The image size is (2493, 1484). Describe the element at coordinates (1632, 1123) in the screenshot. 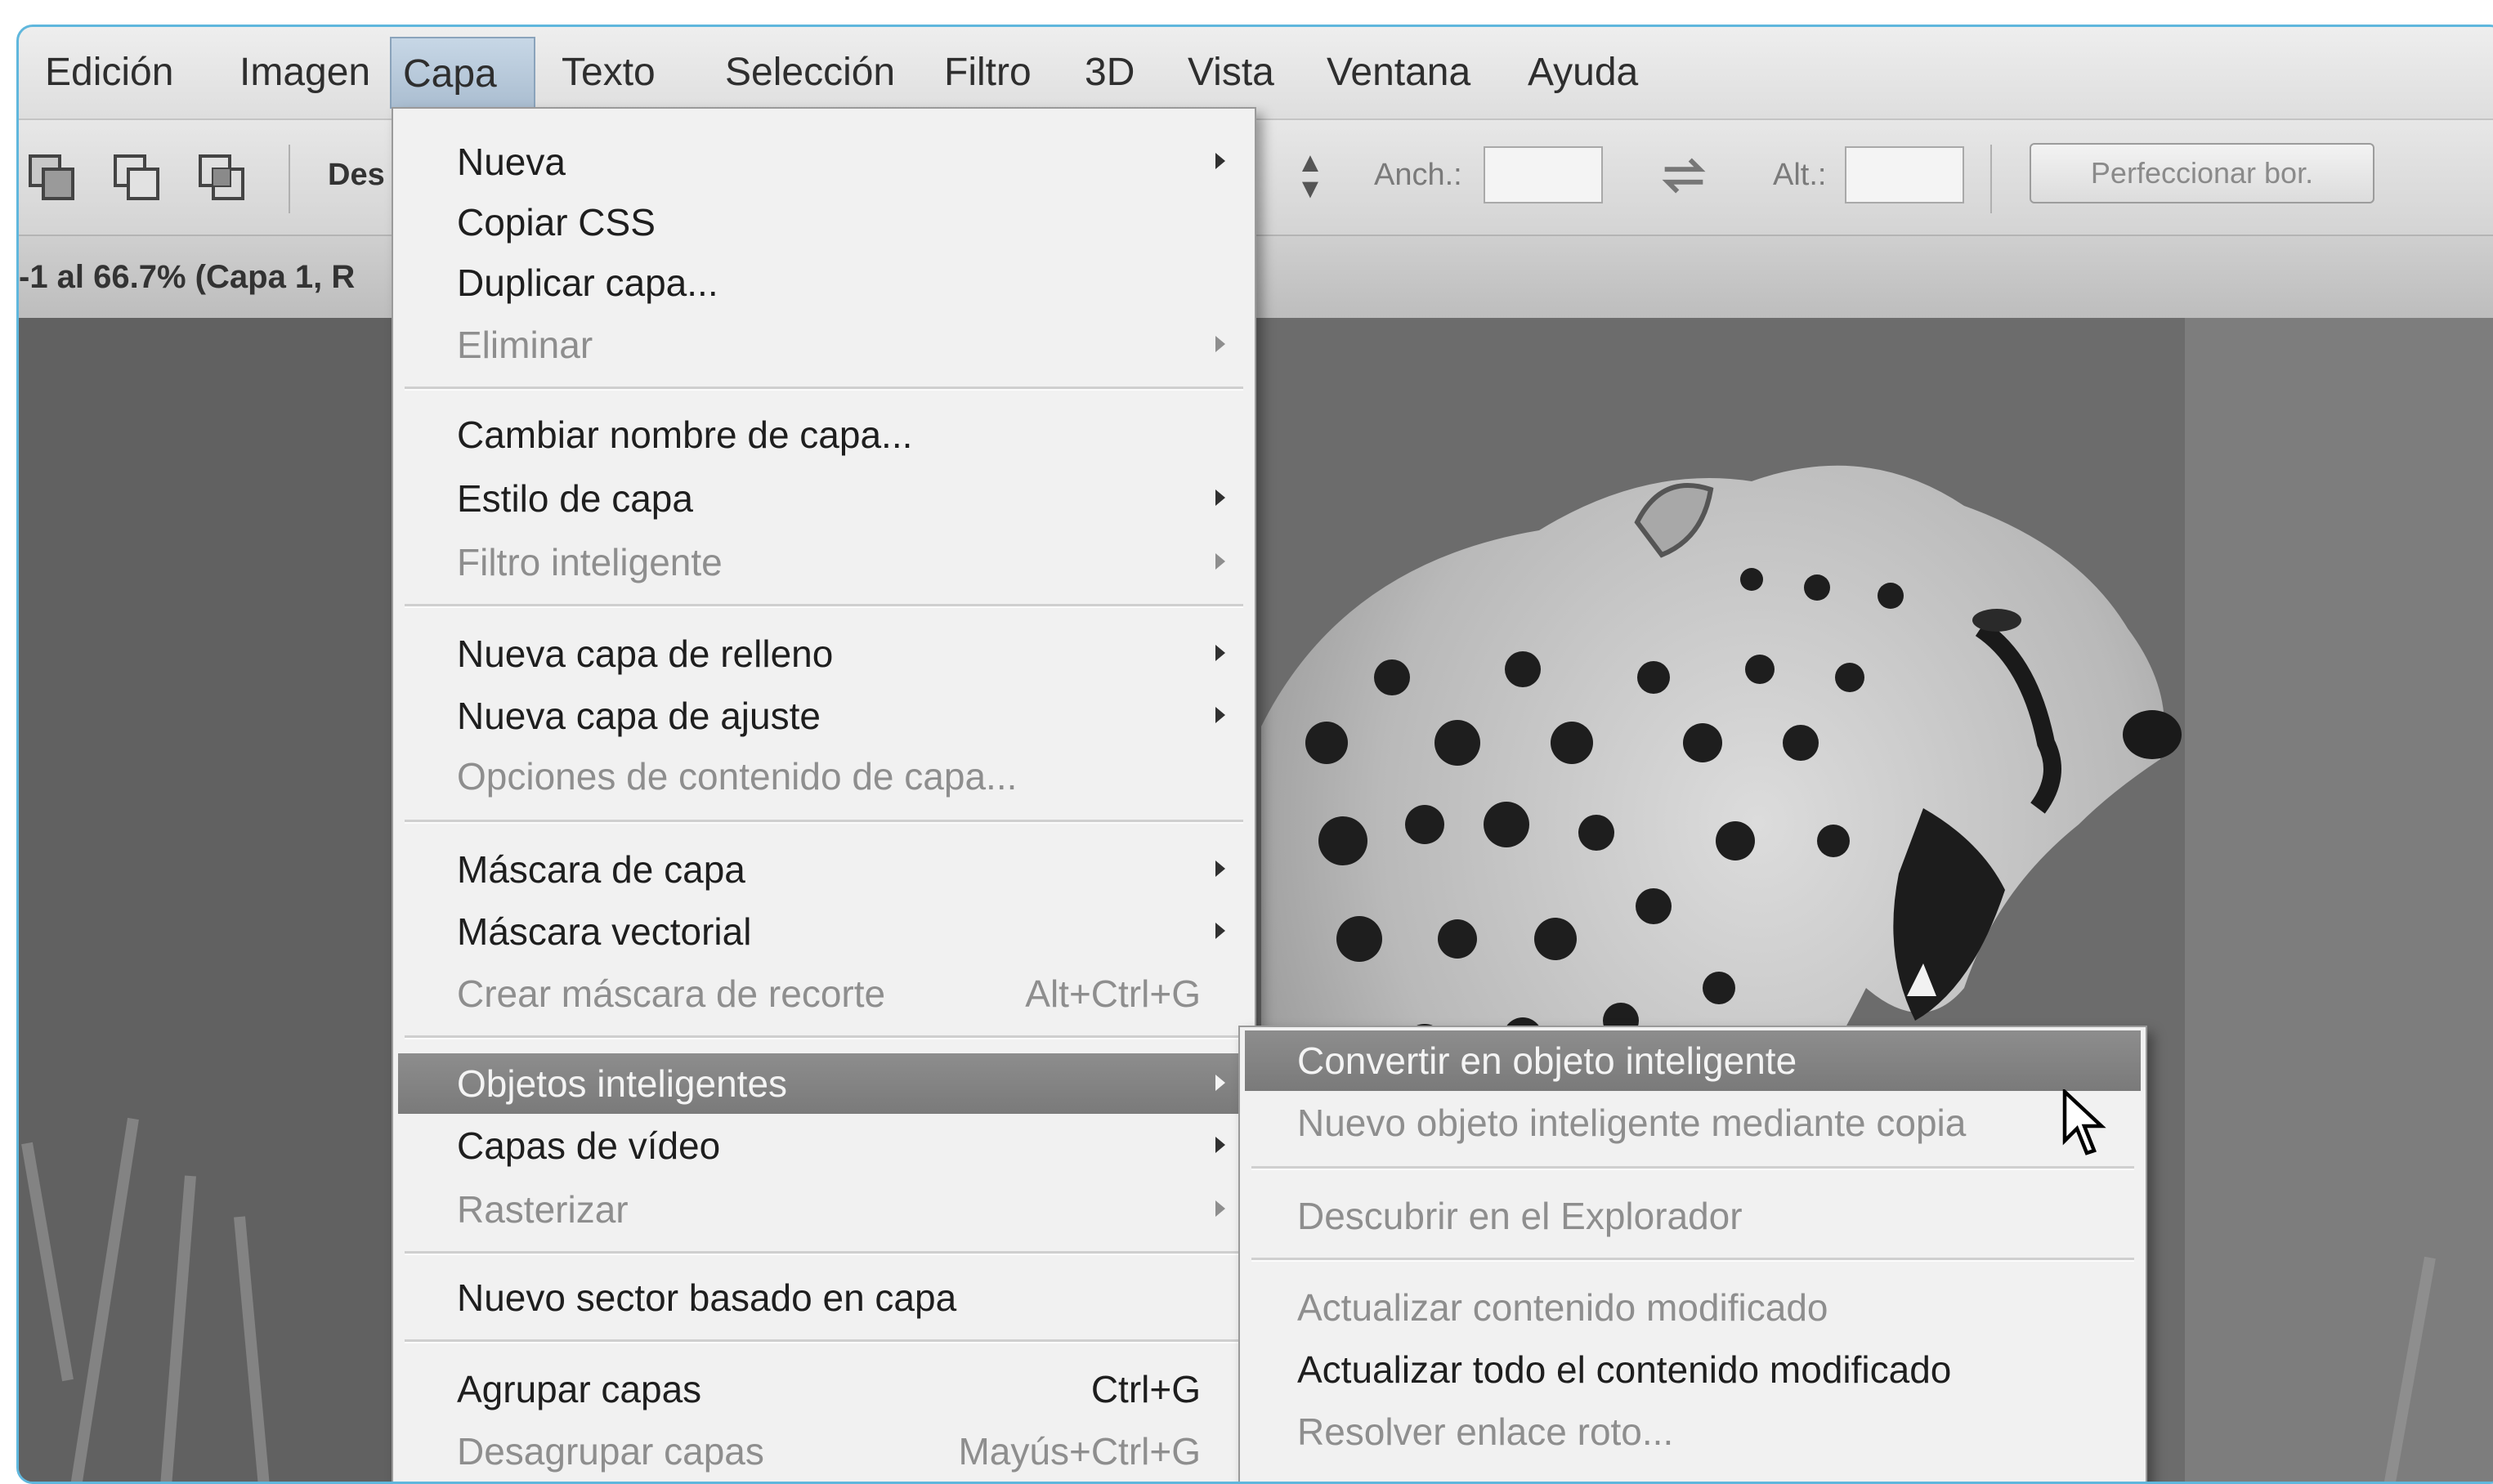

I see `menu-item-nuevo-objeto-mediante-copia: Nuevo objeto inteligente mediante copia` at that location.